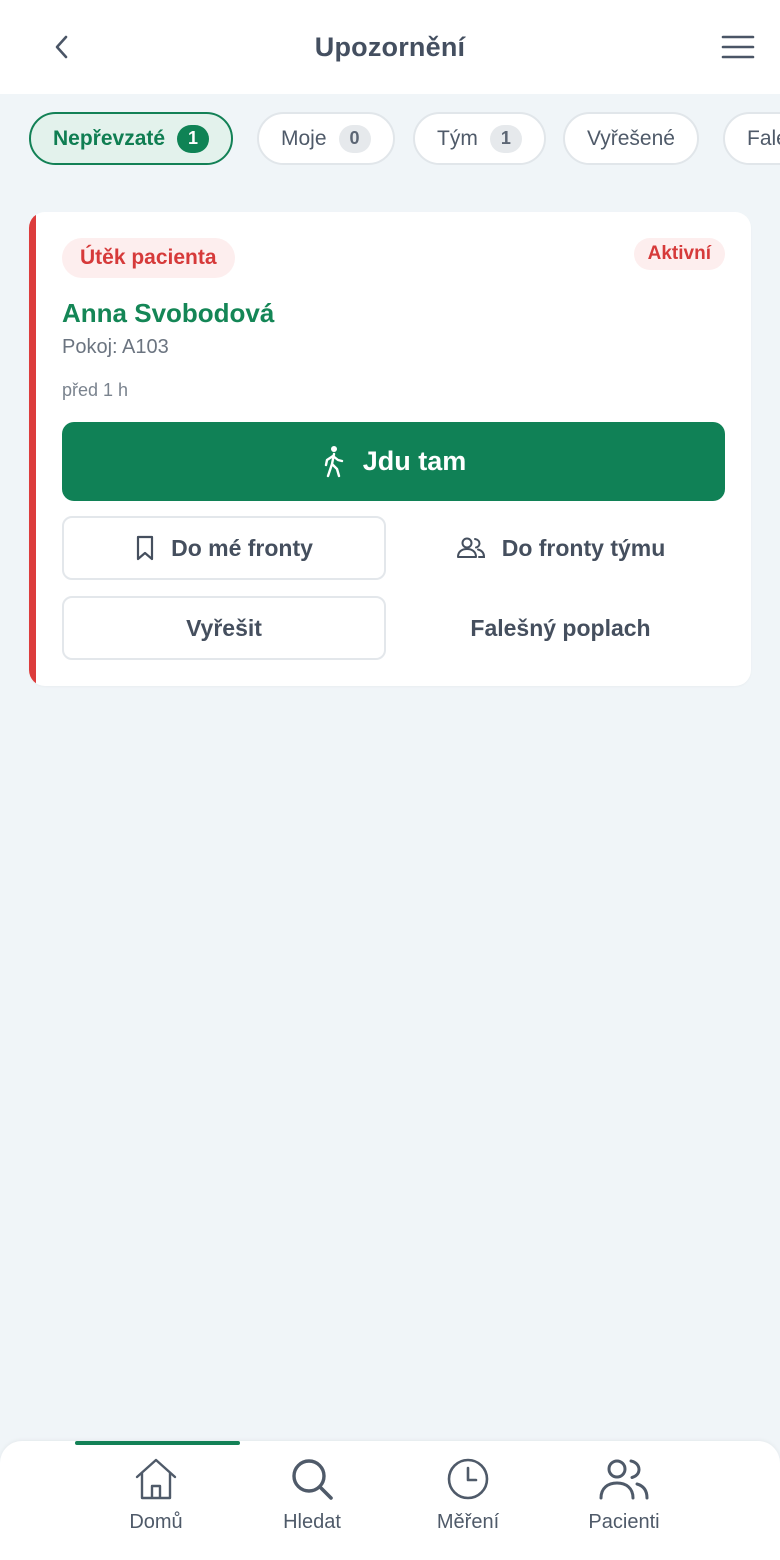  I want to click on add-to-my-queue-button: Do mé fronty, so click(224, 548).